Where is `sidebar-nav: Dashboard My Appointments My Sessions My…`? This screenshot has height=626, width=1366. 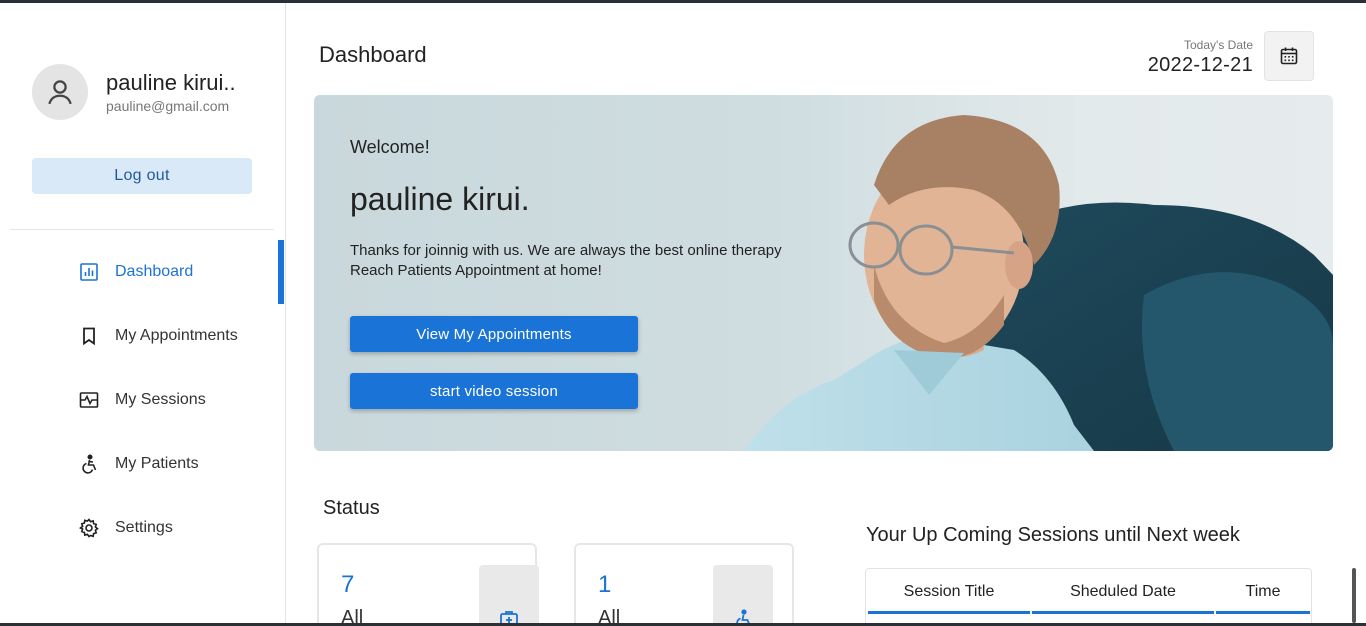
sidebar-nav: Dashboard My Appointments My Sessions My… is located at coordinates (143, 400).